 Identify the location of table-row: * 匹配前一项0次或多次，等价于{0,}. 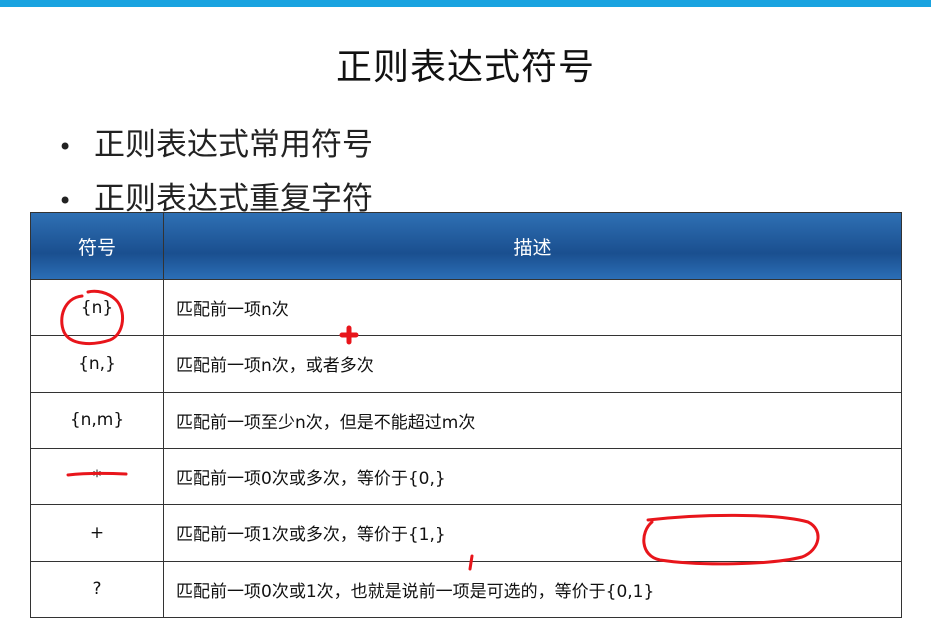
(466, 476).